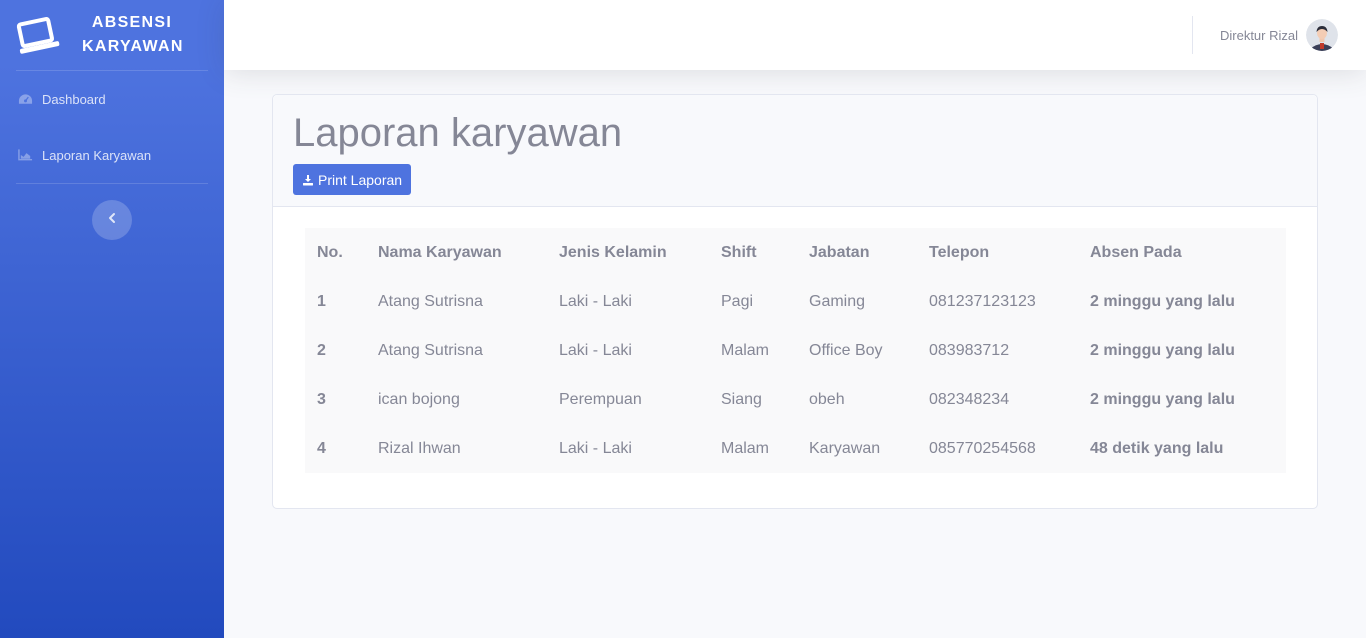 Image resolution: width=1366 pixels, height=638 pixels. I want to click on sidebar-toggle-wrap, so click(112, 220).